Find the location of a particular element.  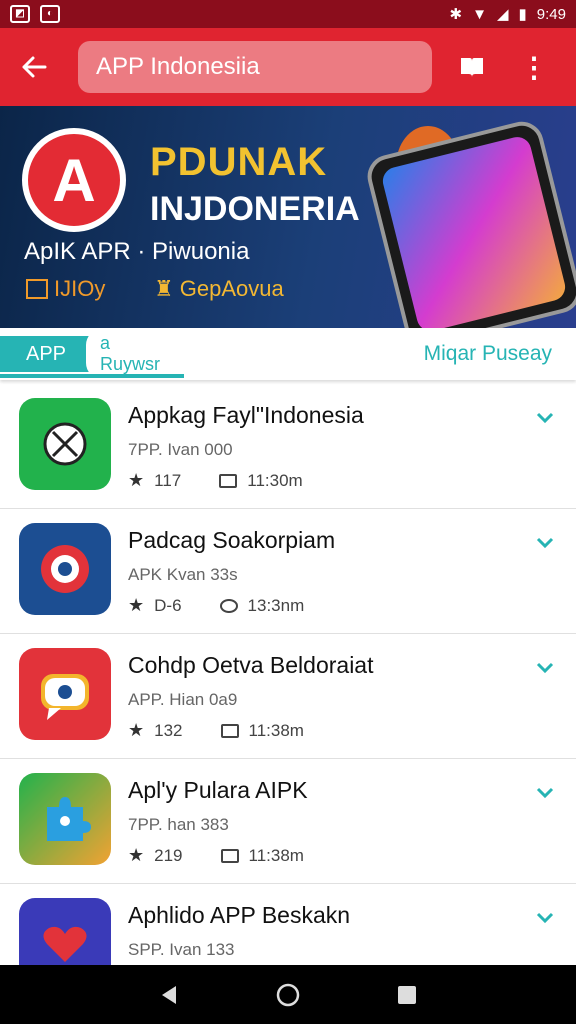

square-recents-icon is located at coordinates (406, 994).